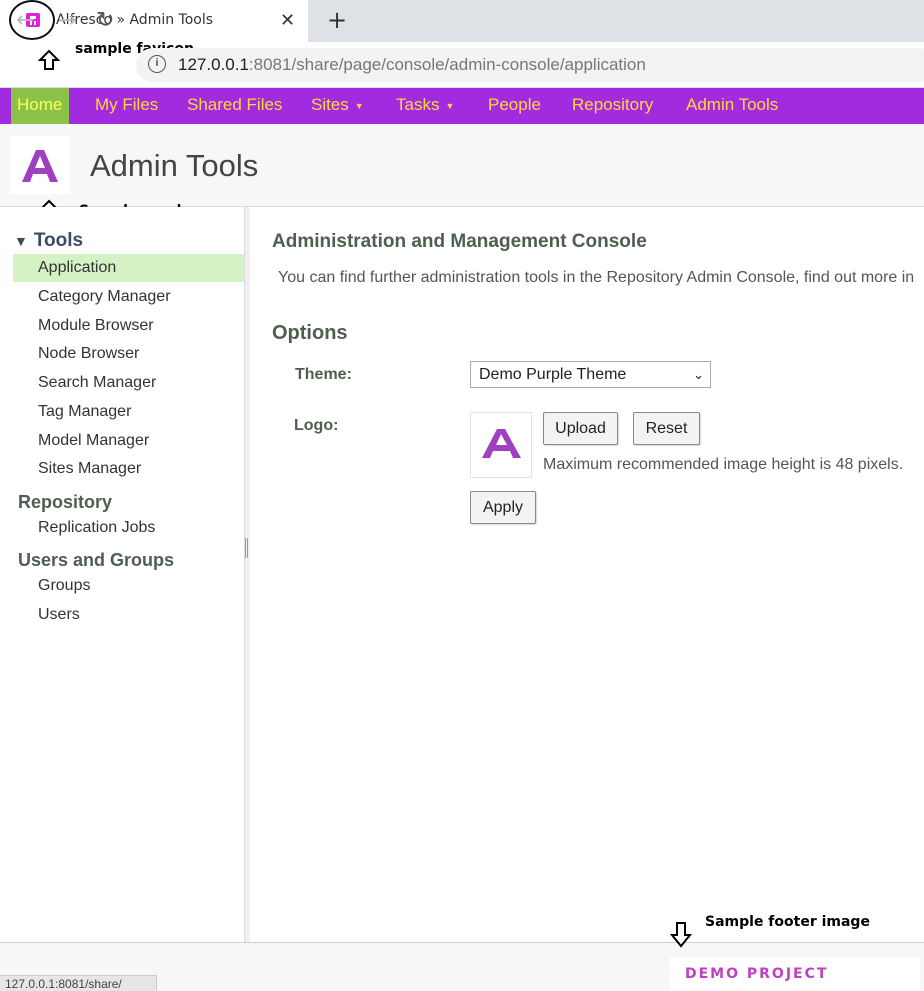  Describe the element at coordinates (503, 507) in the screenshot. I see `apply-button: Apply` at that location.